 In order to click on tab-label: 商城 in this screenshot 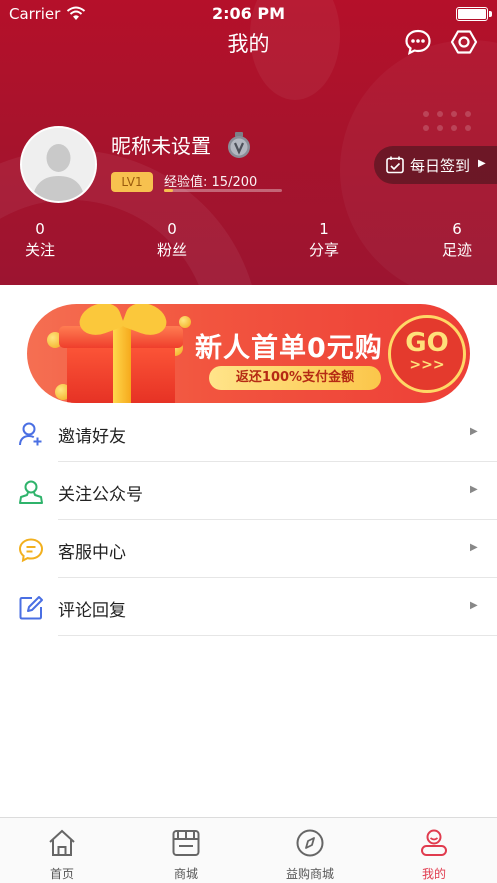, I will do `click(185, 874)`.